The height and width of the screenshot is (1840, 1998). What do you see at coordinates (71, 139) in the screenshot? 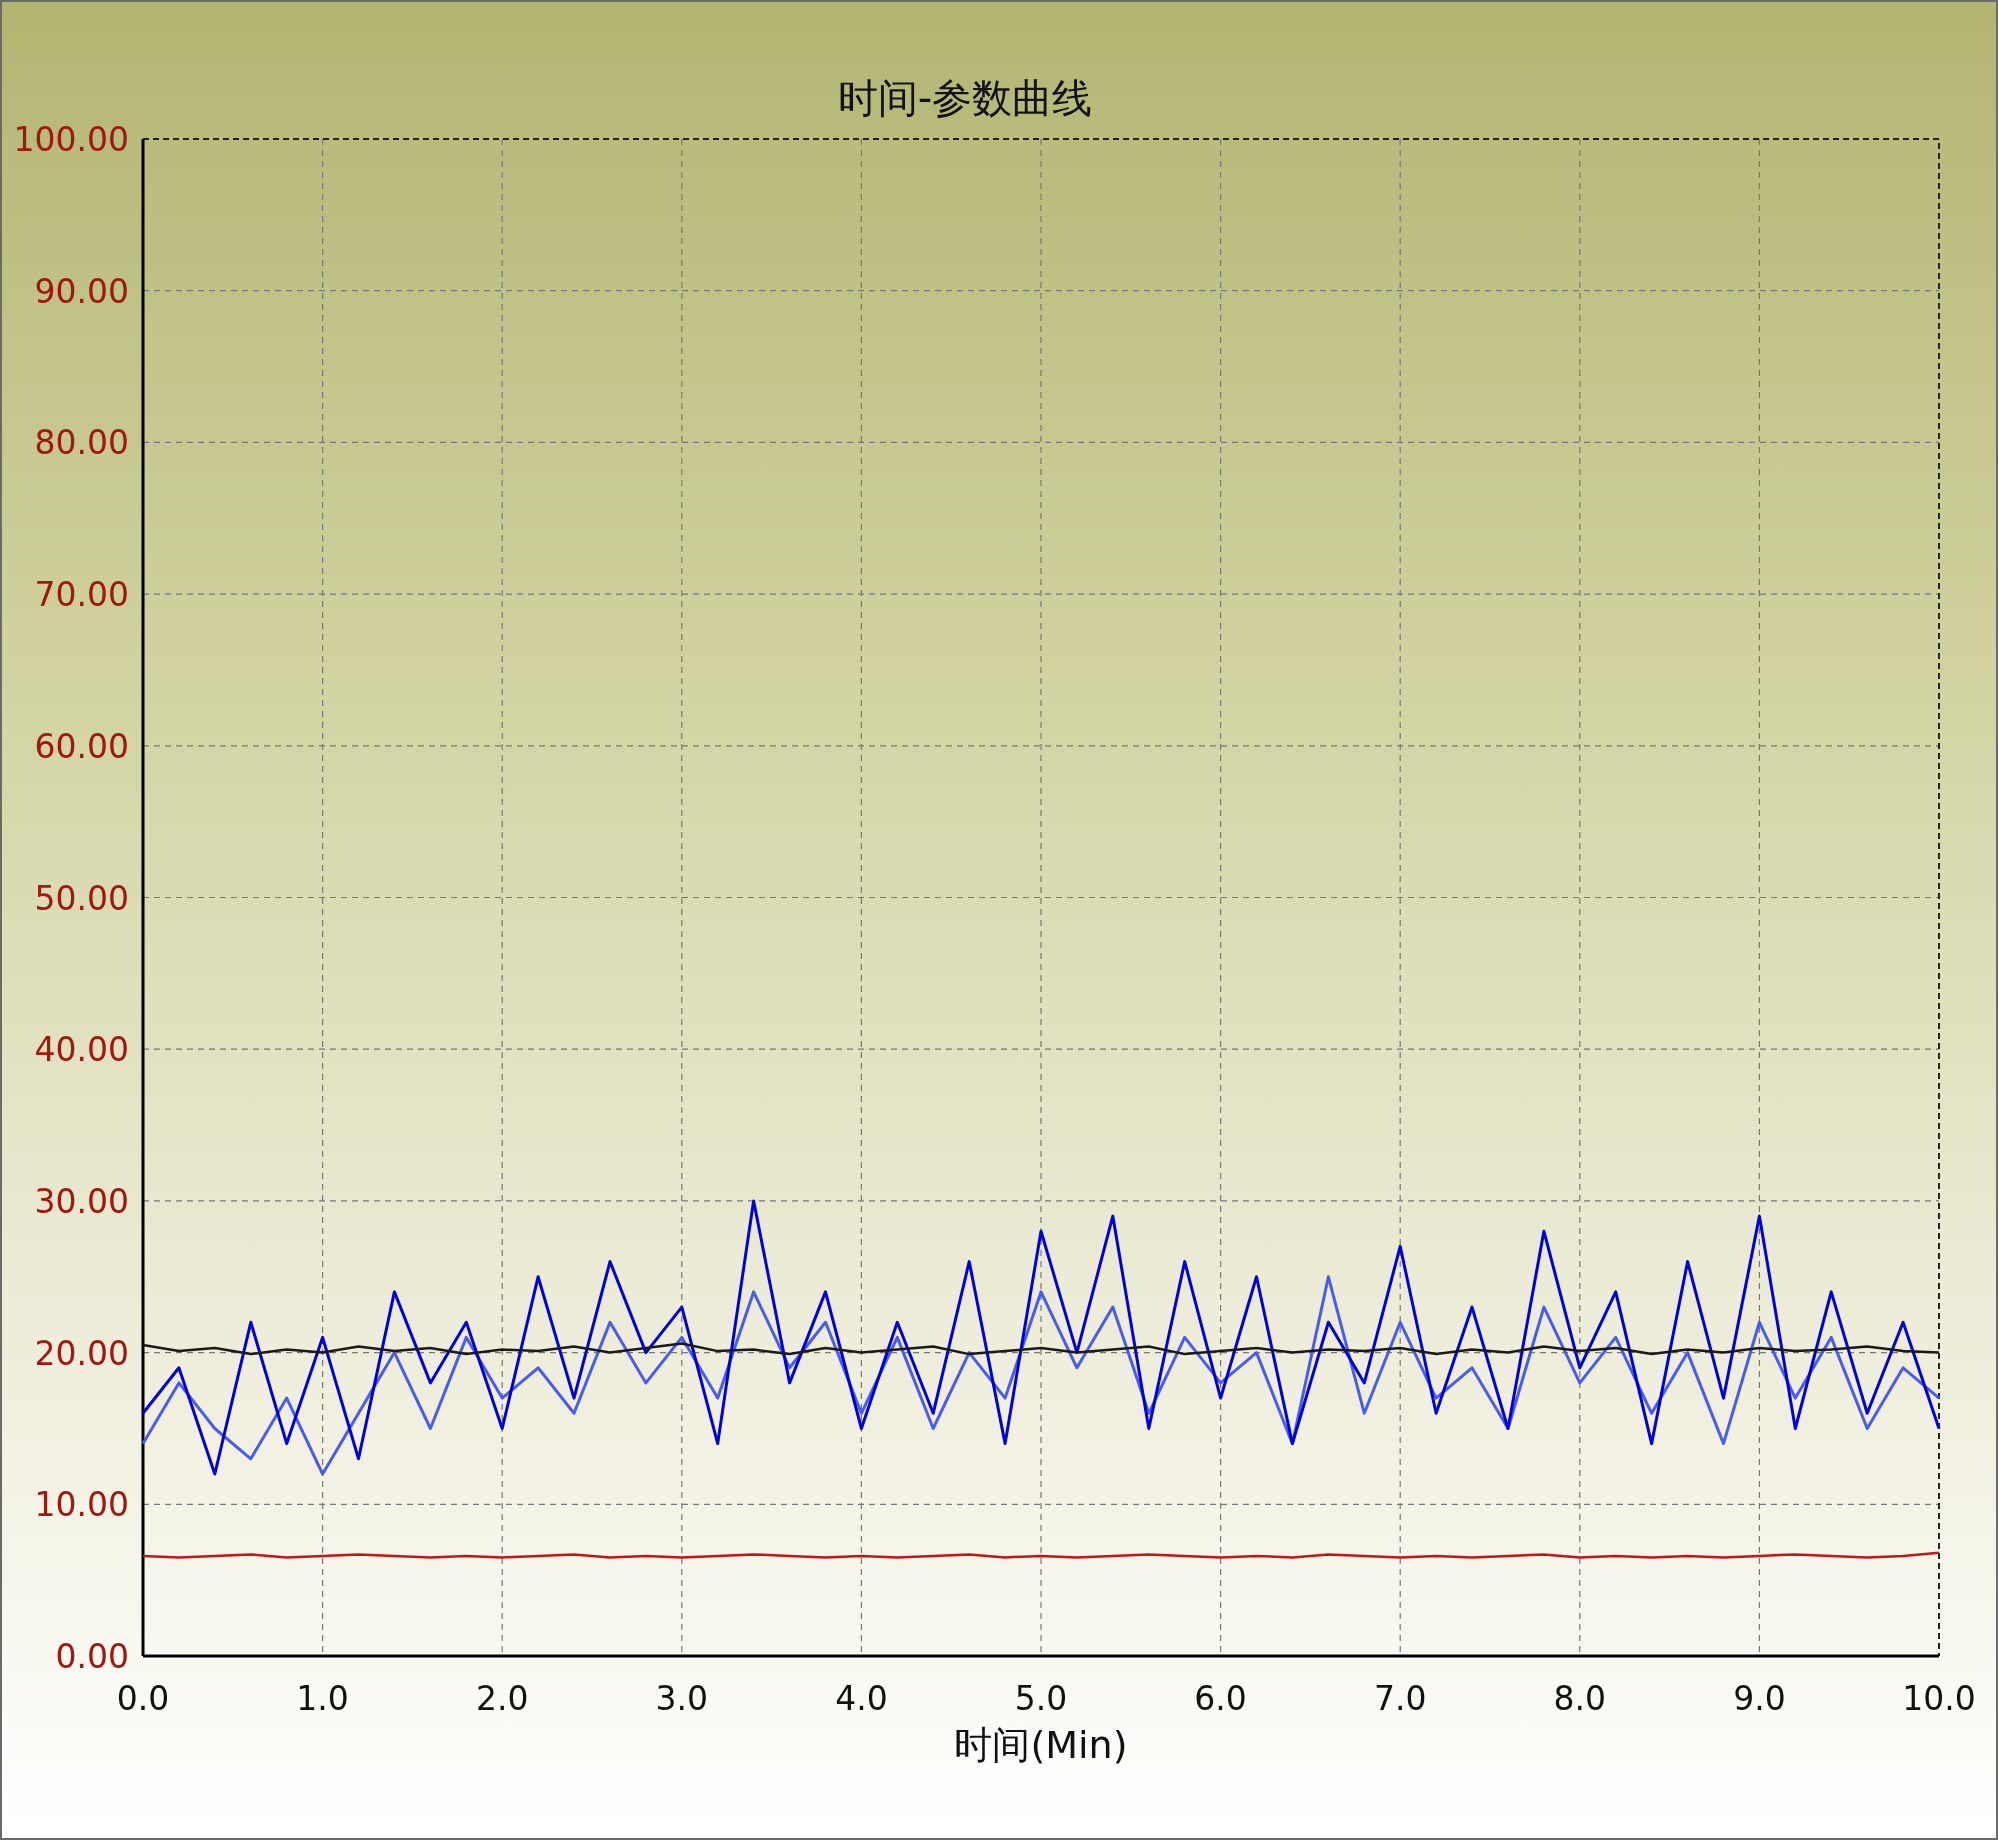
I see `y-tick-label: 100.00` at bounding box center [71, 139].